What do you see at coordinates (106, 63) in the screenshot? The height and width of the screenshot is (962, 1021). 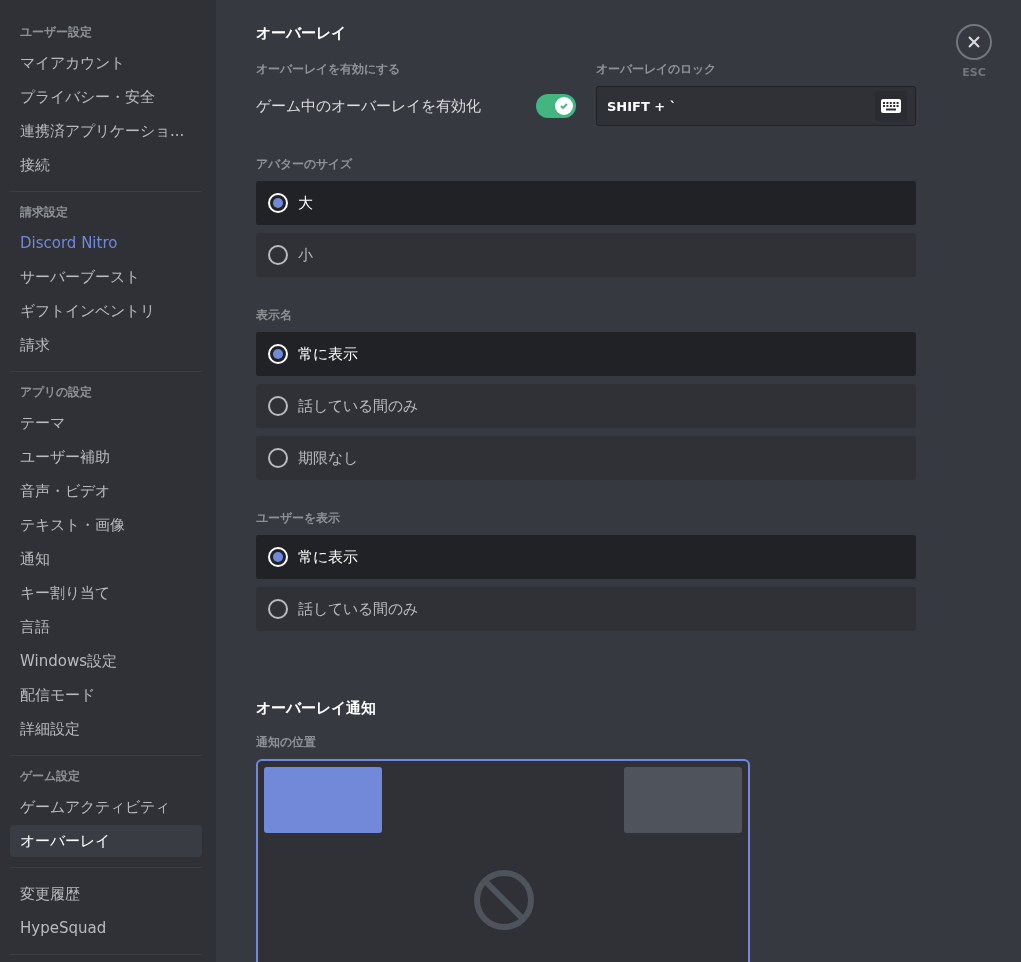 I see `sidebar-item: マイアカウント` at bounding box center [106, 63].